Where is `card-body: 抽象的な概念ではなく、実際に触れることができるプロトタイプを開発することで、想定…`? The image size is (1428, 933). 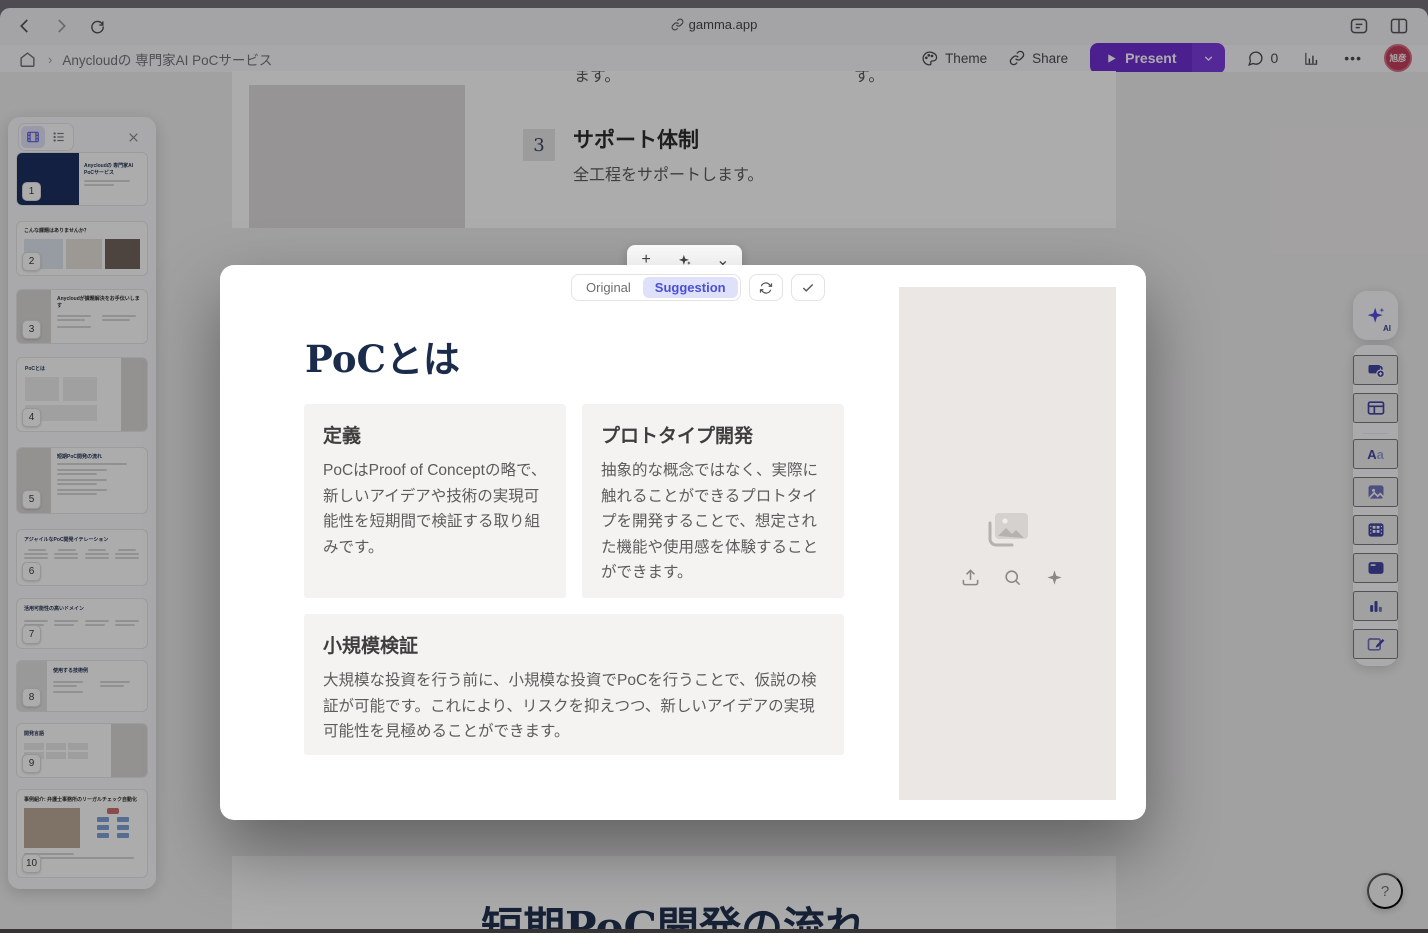 card-body: 抽象的な概念ではなく、実際に触れることができるプロトタイプを開発することで、想定… is located at coordinates (710, 522).